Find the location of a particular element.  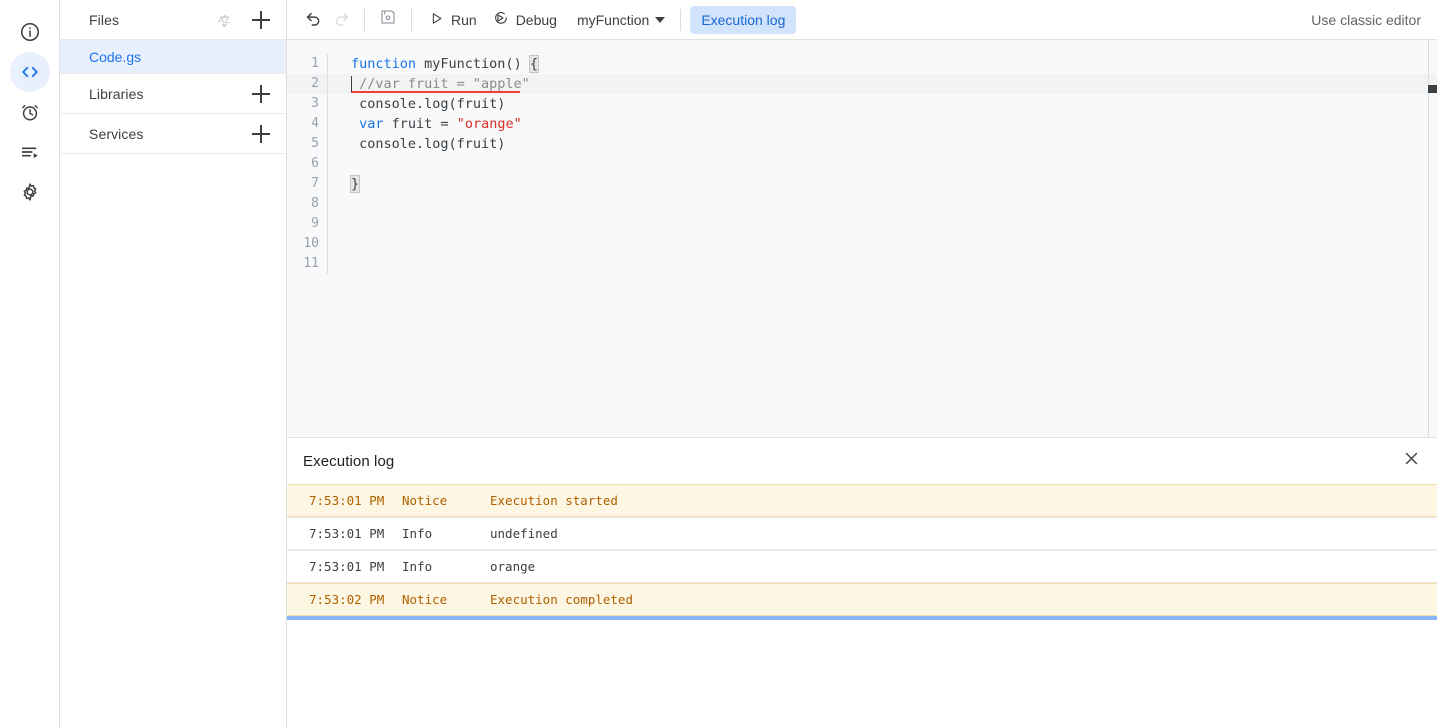

close-execution-log-button is located at coordinates (1411, 461).